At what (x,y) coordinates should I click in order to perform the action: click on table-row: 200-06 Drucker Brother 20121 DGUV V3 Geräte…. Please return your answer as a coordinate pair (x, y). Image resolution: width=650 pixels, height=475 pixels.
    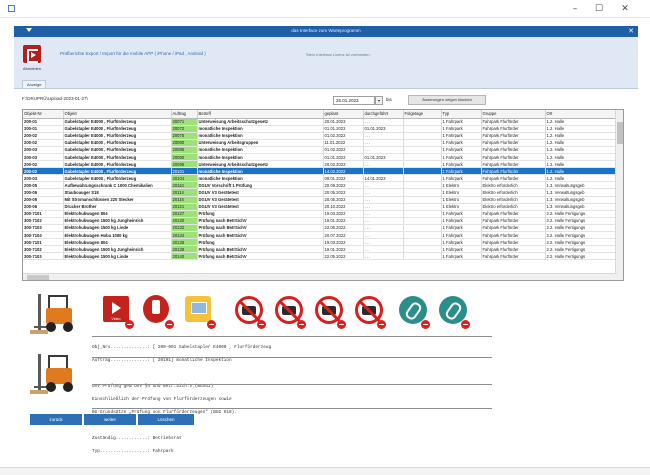
    Looking at the image, I should click on (320, 207).